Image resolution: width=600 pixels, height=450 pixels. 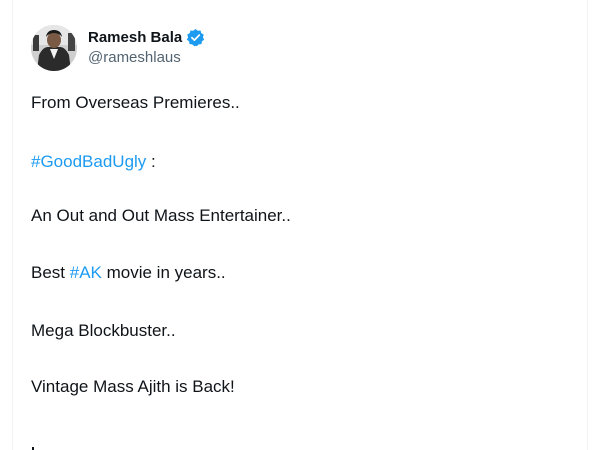 What do you see at coordinates (86, 272) in the screenshot?
I see `hashtag-ak: #AK` at bounding box center [86, 272].